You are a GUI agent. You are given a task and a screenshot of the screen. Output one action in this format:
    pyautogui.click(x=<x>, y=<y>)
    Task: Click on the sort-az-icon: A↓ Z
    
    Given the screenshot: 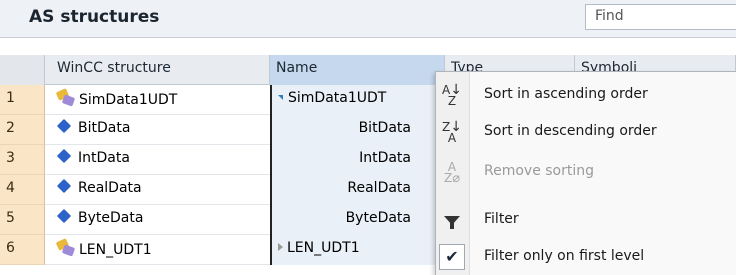 What is the action you would take?
    pyautogui.click(x=452, y=95)
    